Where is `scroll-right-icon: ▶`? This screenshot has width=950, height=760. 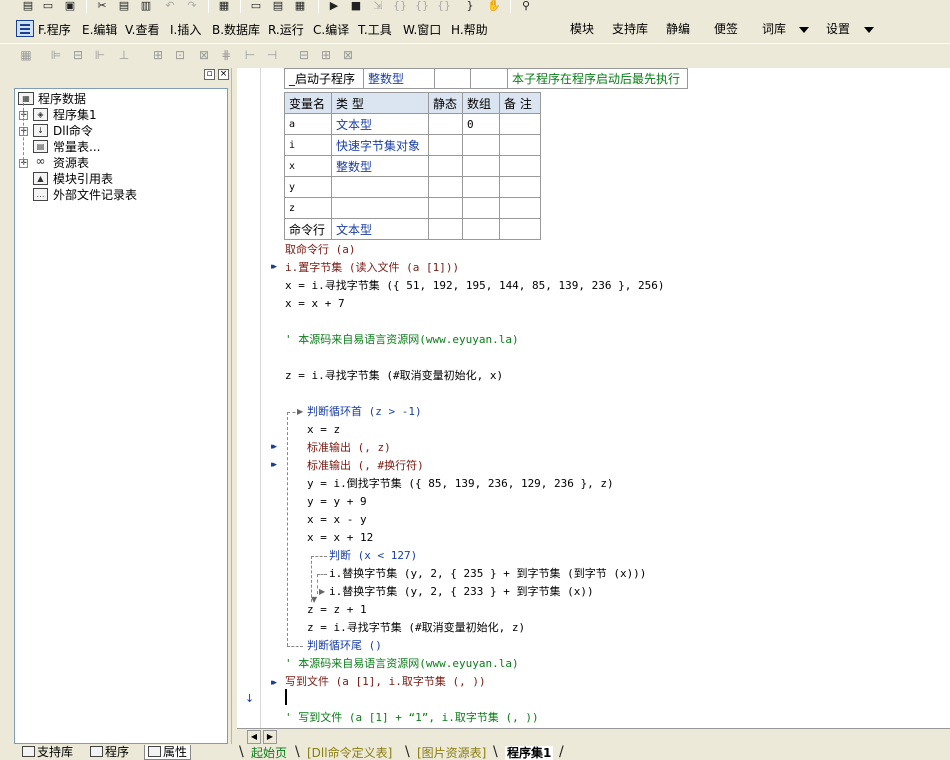 scroll-right-icon: ▶ is located at coordinates (270, 737).